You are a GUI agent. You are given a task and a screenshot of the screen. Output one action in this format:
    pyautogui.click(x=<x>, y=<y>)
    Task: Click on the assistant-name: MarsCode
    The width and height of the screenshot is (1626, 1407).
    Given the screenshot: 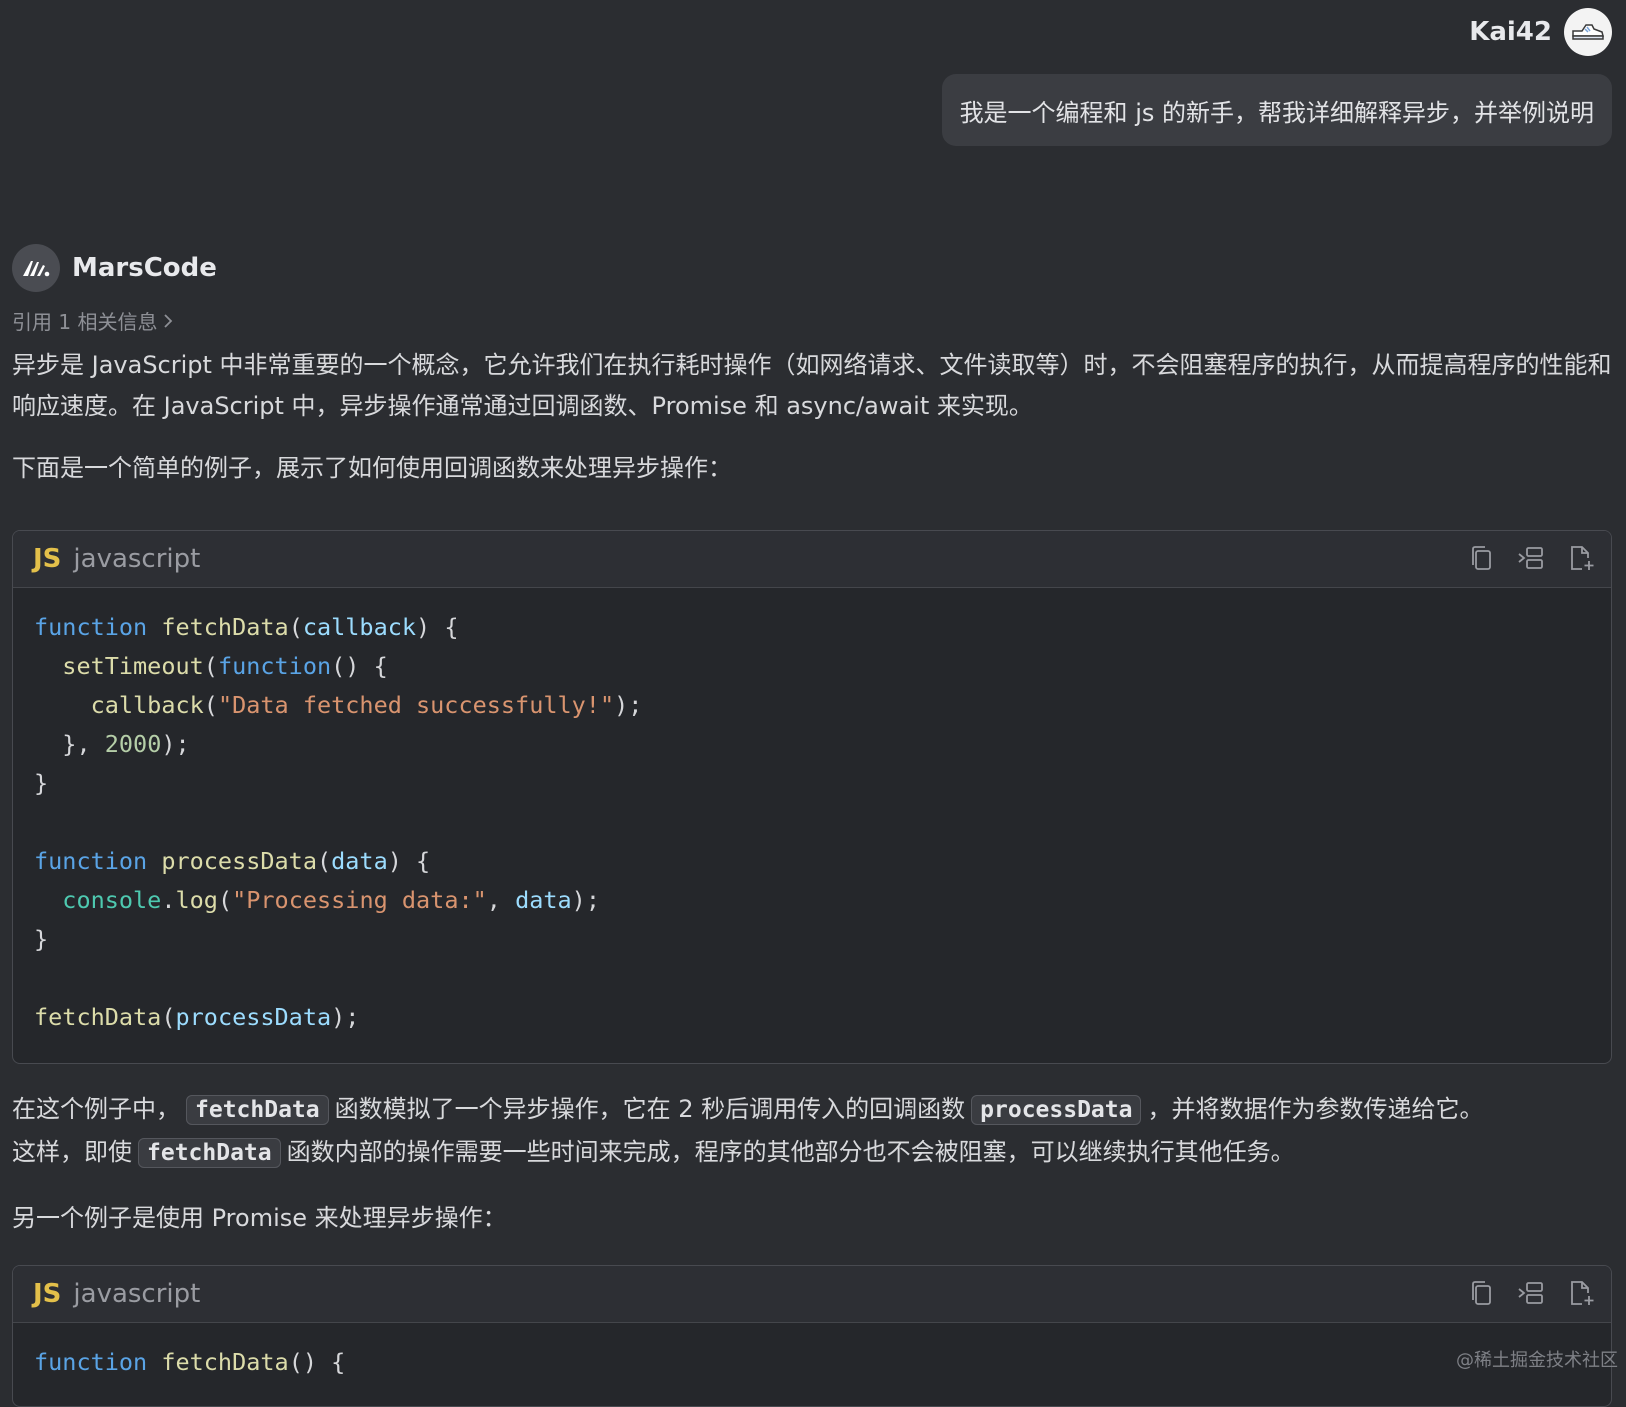 What is the action you would take?
    pyautogui.click(x=144, y=268)
    